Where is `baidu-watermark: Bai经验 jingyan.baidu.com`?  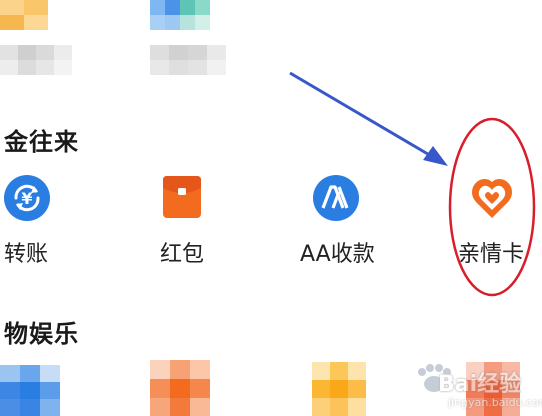
baidu-watermark: Bai经验 jingyan.baidu.com is located at coordinates (477, 389).